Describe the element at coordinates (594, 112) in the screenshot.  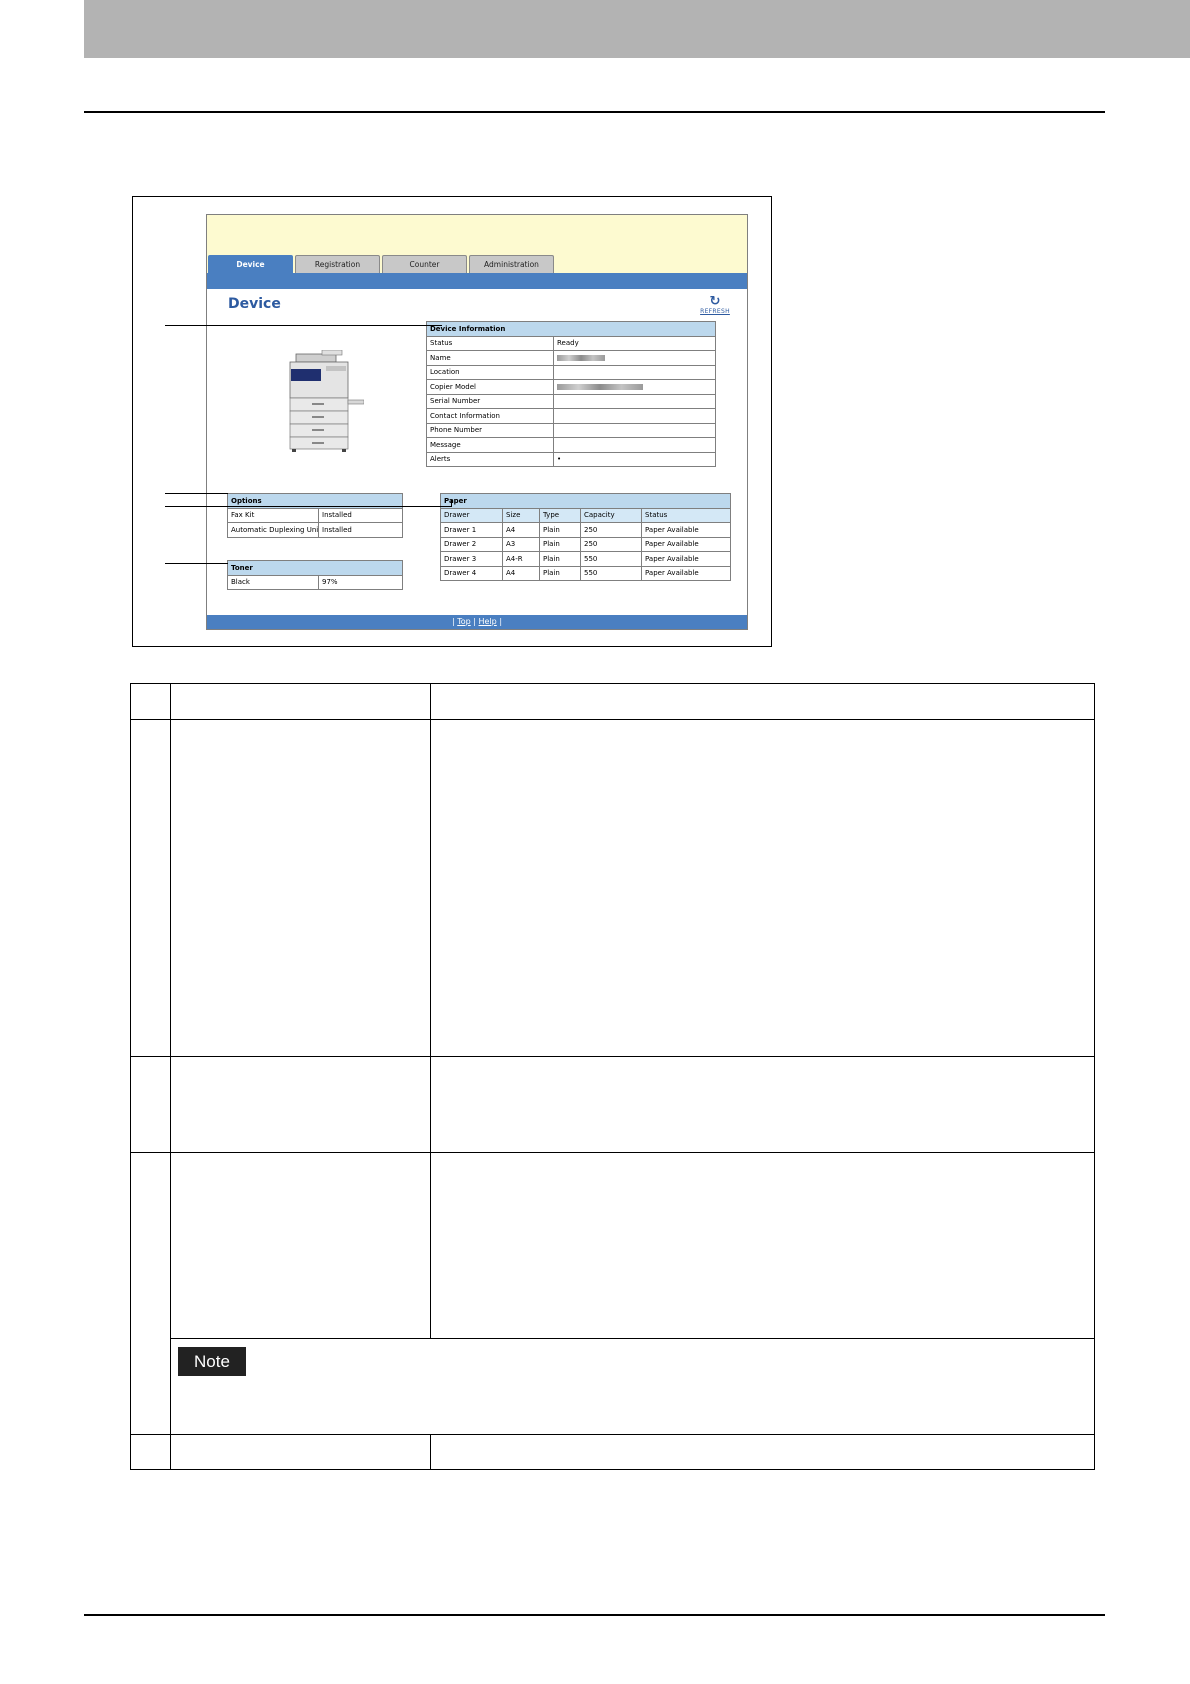
I see `header-rule` at that location.